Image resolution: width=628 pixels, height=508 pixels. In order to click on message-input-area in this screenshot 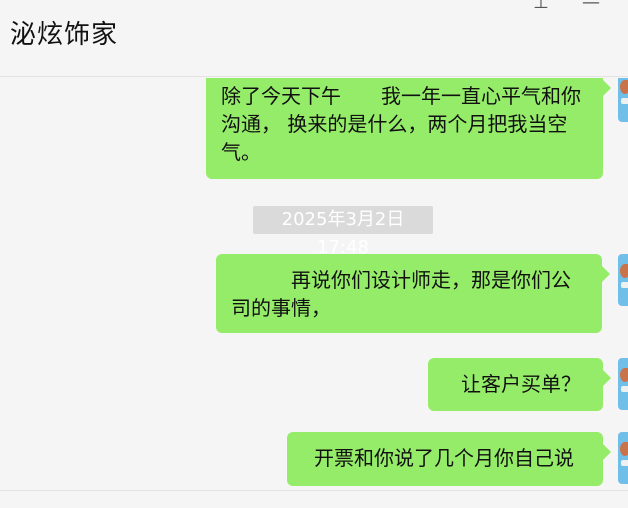, I will do `click(314, 499)`.